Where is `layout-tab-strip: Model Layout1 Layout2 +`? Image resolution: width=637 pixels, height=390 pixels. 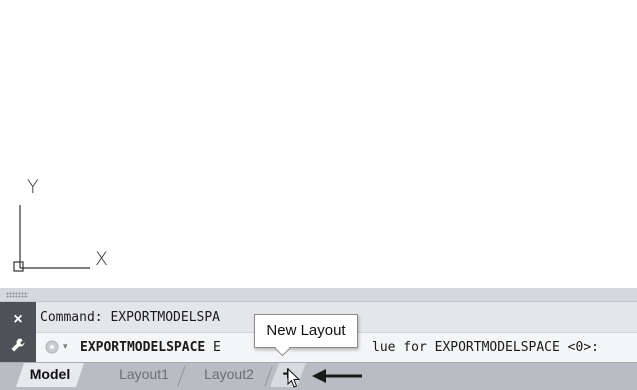 layout-tab-strip: Model Layout1 Layout2 + is located at coordinates (318, 376).